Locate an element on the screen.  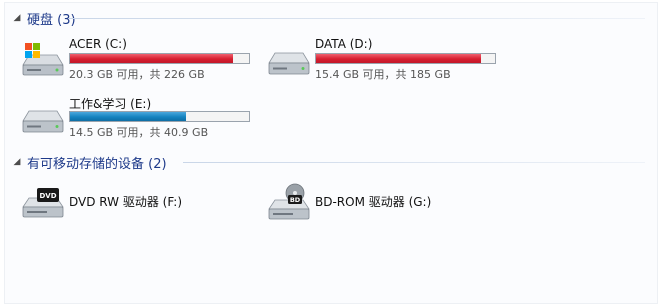
disc-label: DVD is located at coordinates (47, 196).